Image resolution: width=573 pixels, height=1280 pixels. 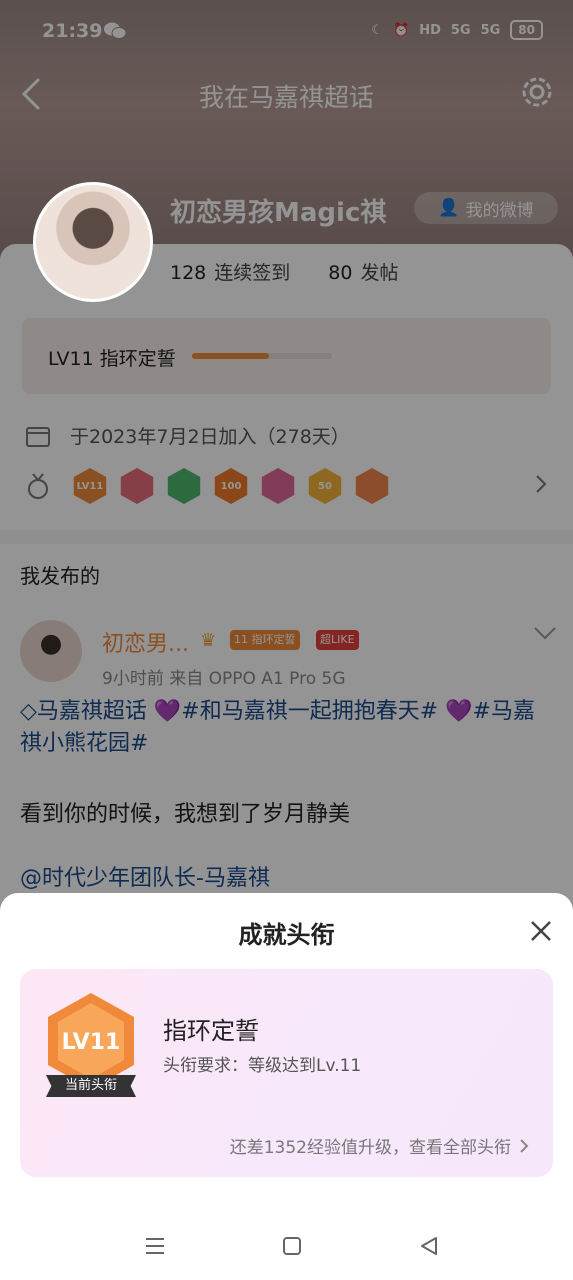 What do you see at coordinates (541, 931) in the screenshot?
I see `close-icon` at bounding box center [541, 931].